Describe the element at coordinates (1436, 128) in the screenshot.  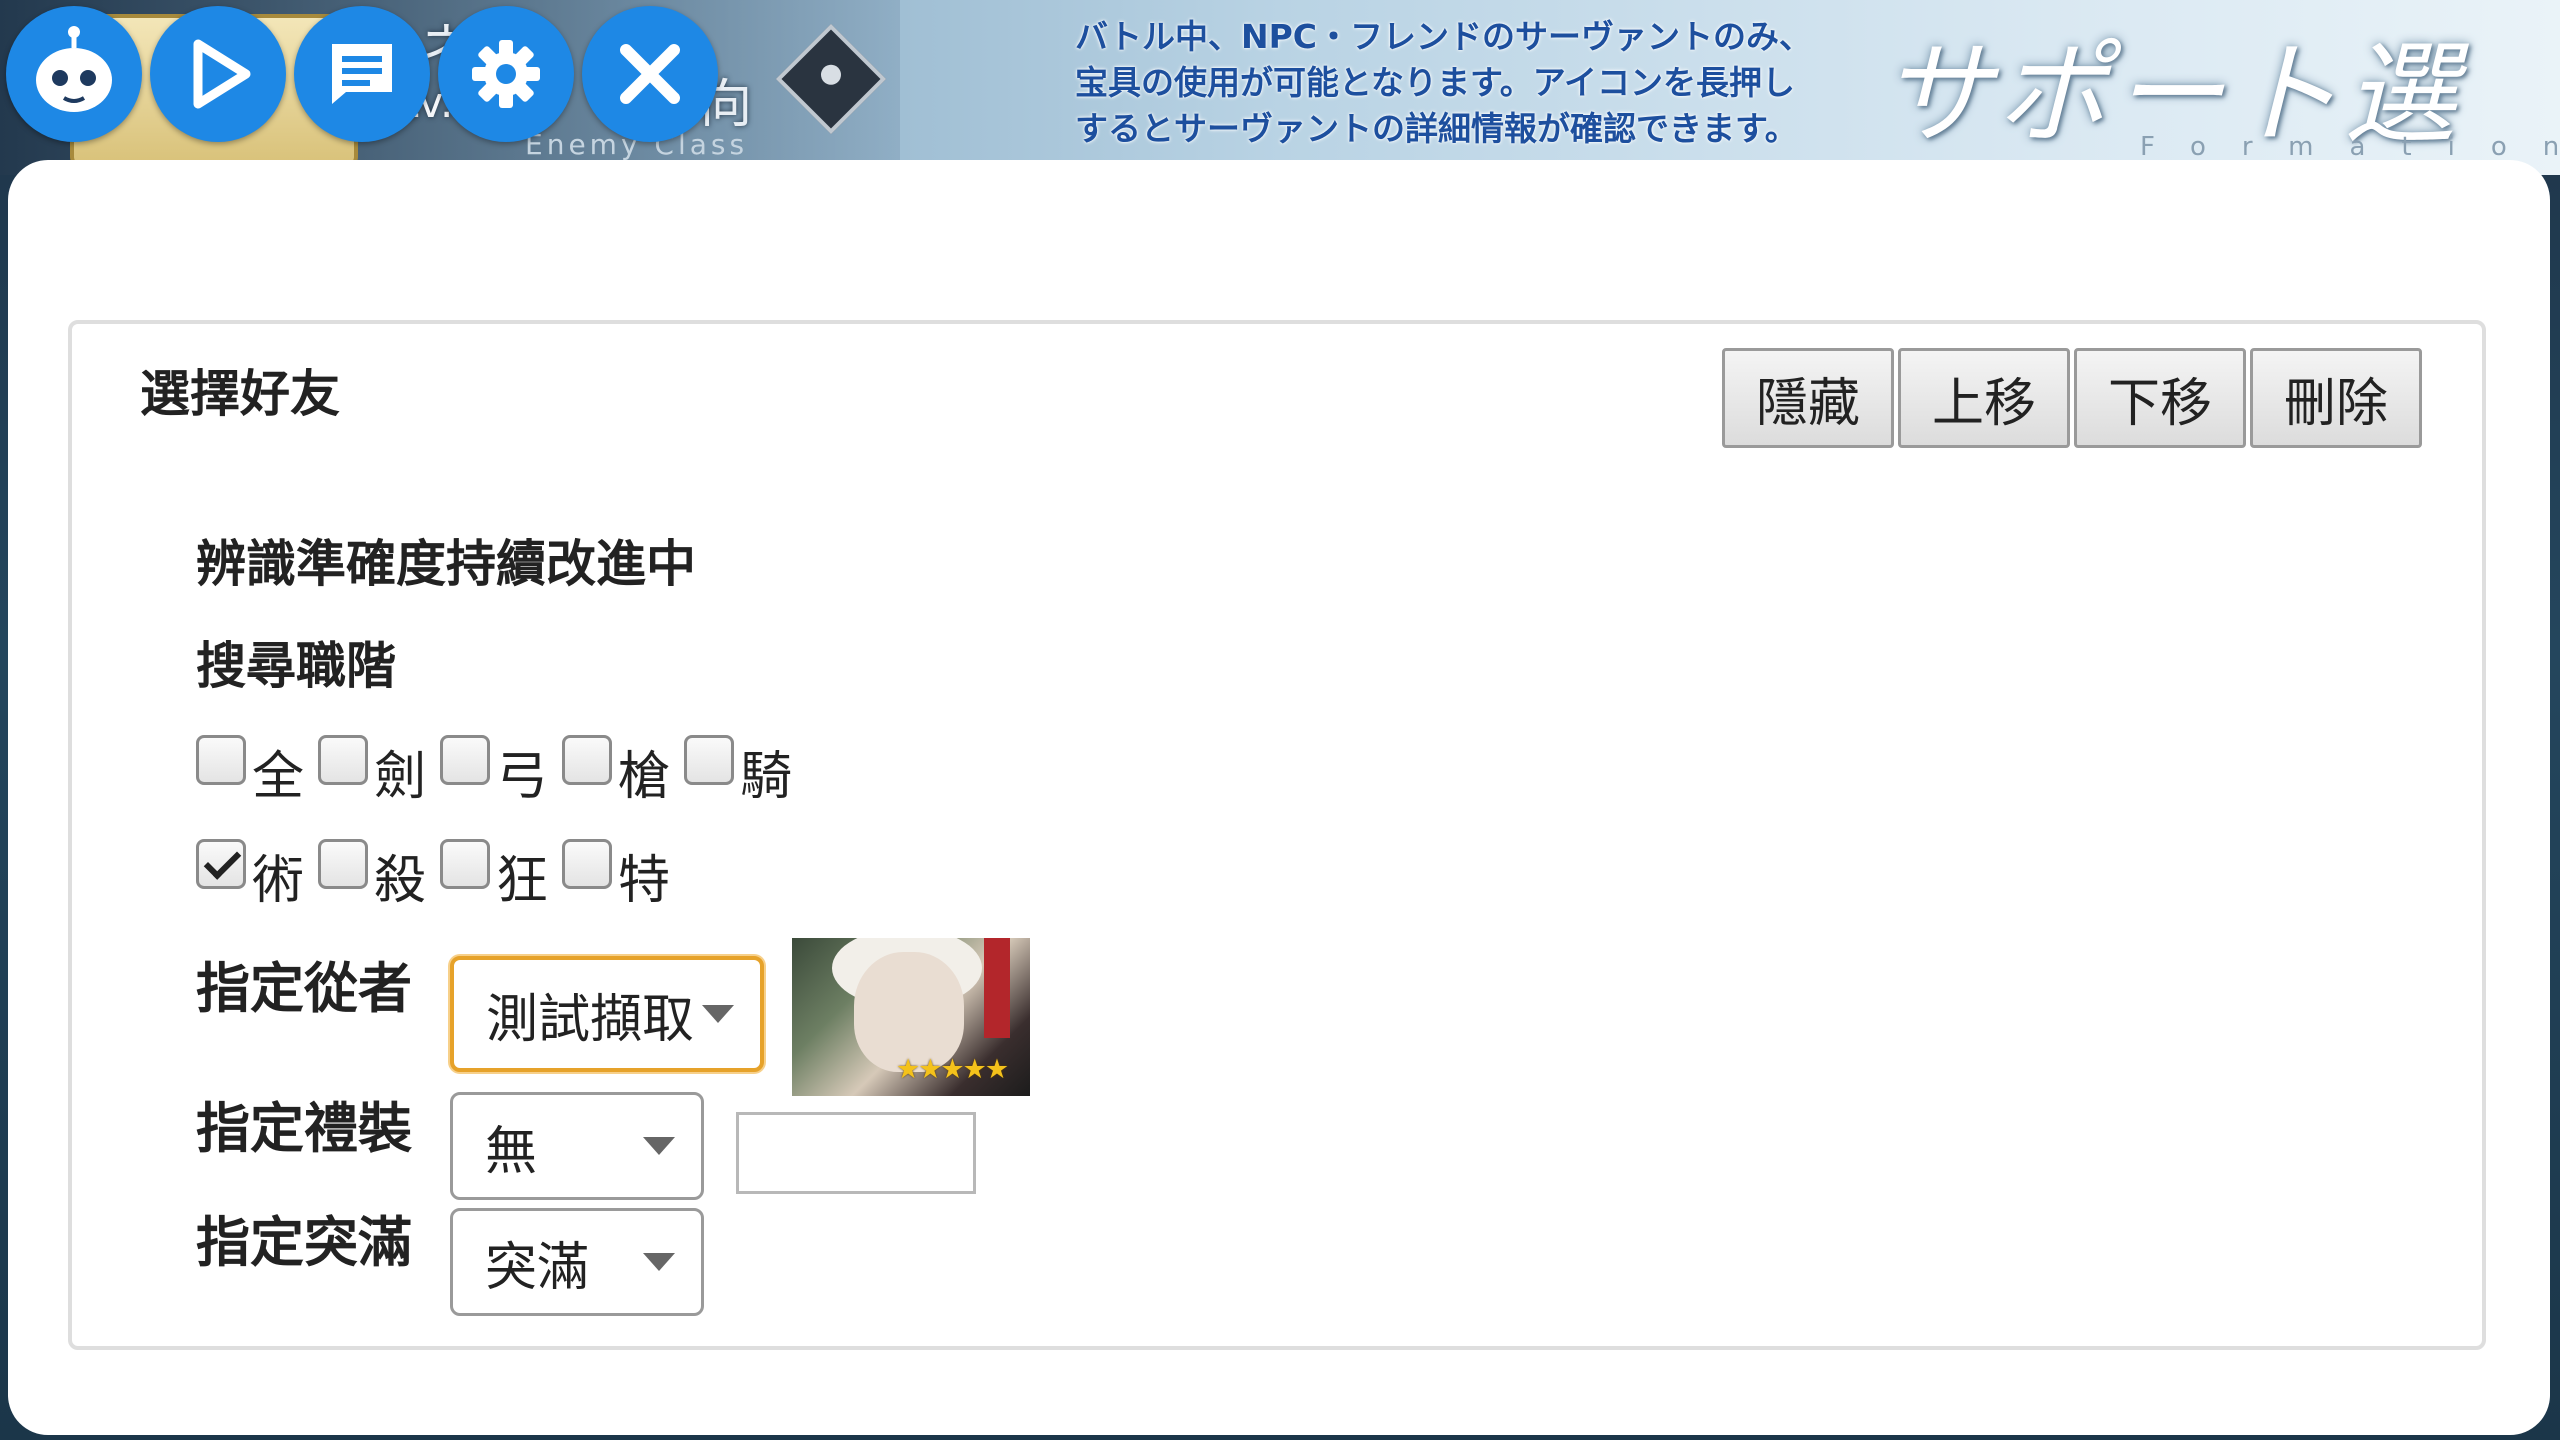
I see `notice-line: するとサーヴァントの詳細情報が確認できます。` at that location.